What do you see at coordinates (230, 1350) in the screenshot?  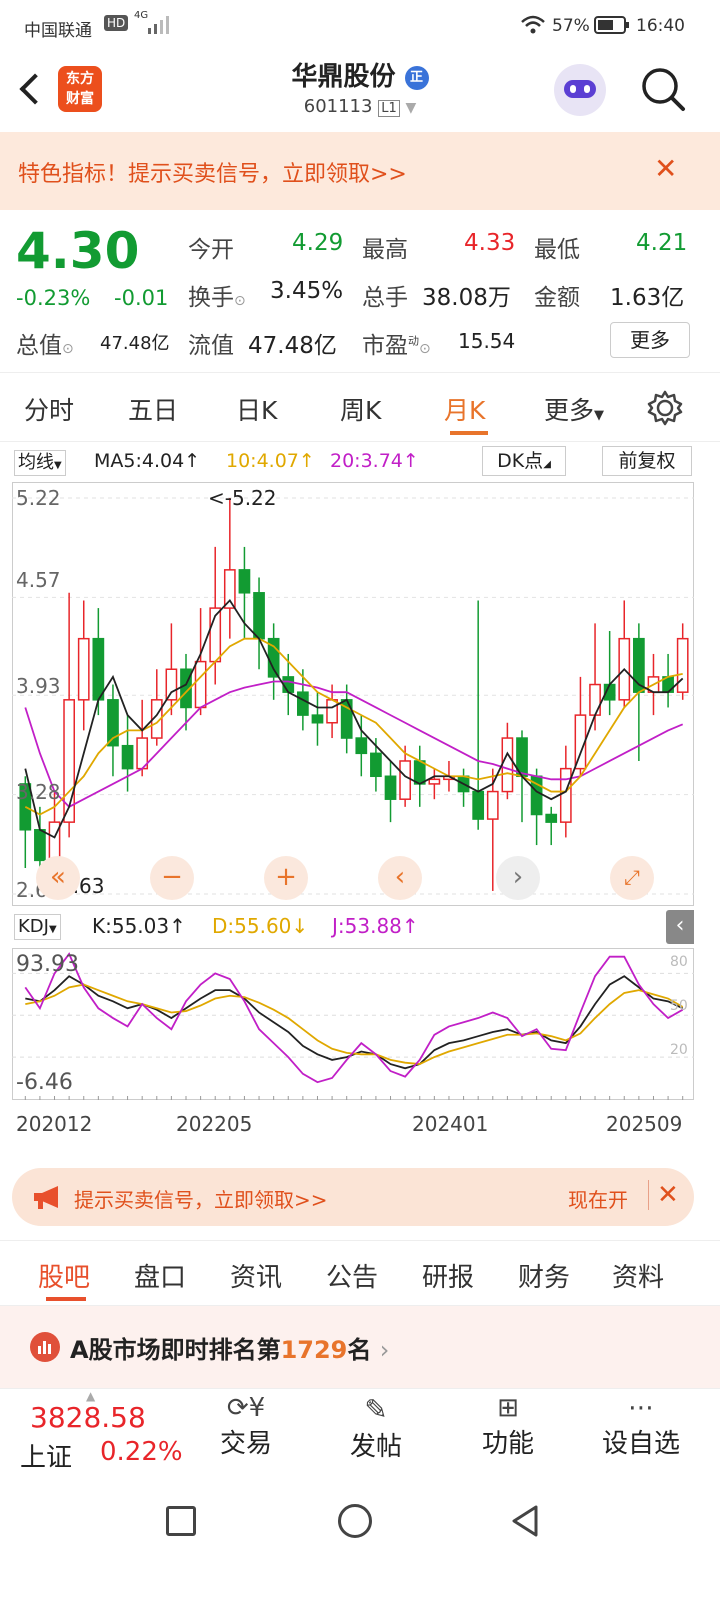 I see `rank-text: A股市场即时排名第1729名 ›` at bounding box center [230, 1350].